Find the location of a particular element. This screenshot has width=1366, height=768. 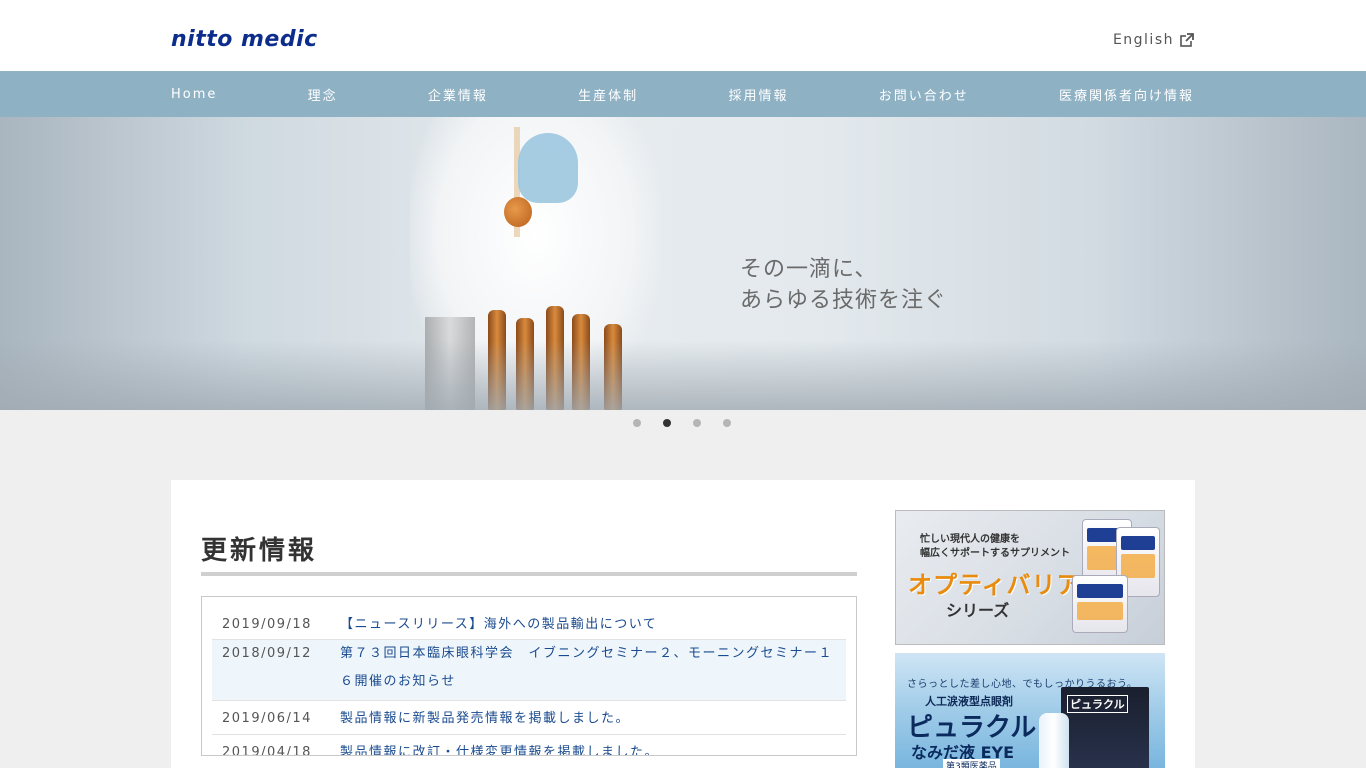

hero-floor is located at coordinates (683, 375).